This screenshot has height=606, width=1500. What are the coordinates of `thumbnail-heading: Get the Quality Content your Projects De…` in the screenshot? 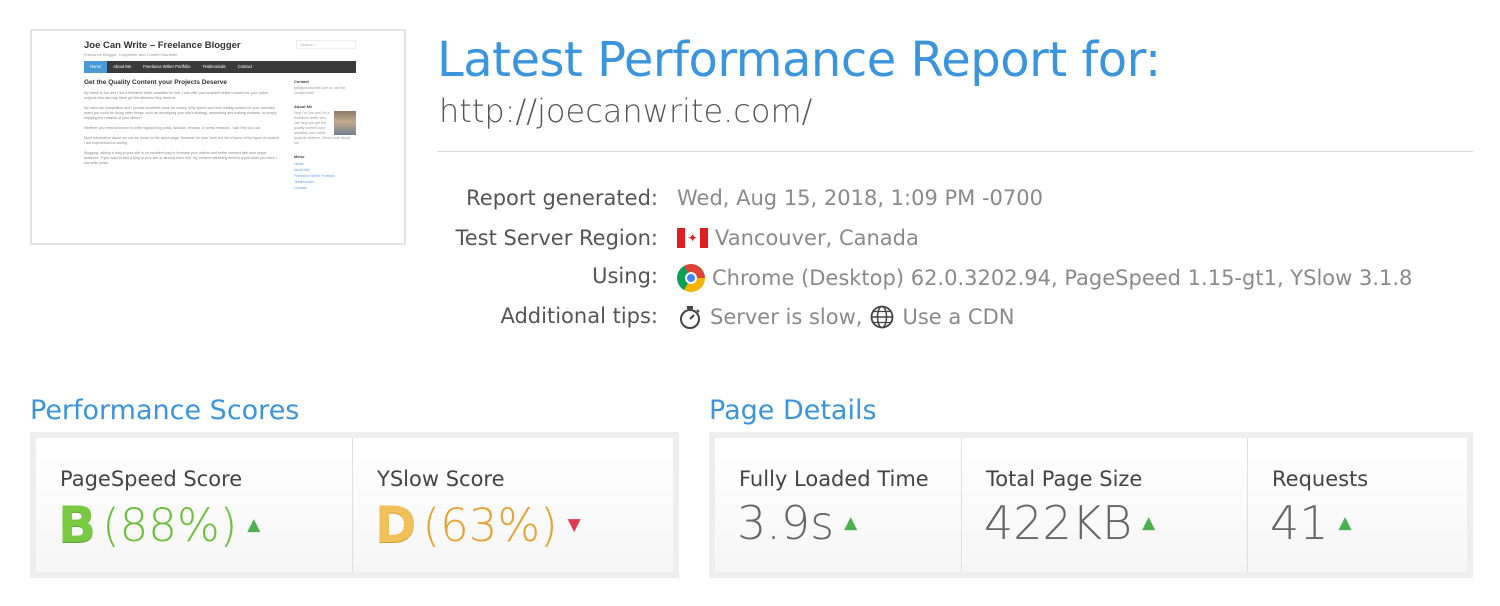 It's located at (156, 82).